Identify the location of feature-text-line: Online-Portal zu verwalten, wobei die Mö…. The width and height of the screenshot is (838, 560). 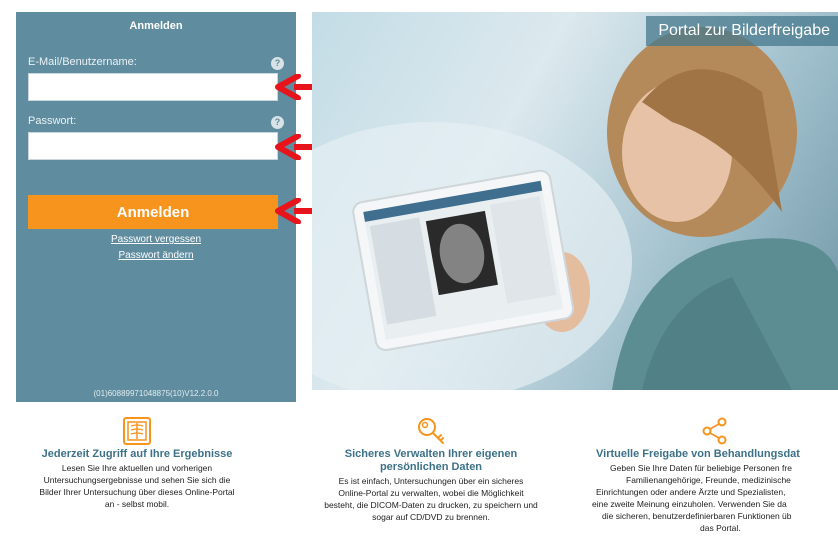
(431, 493).